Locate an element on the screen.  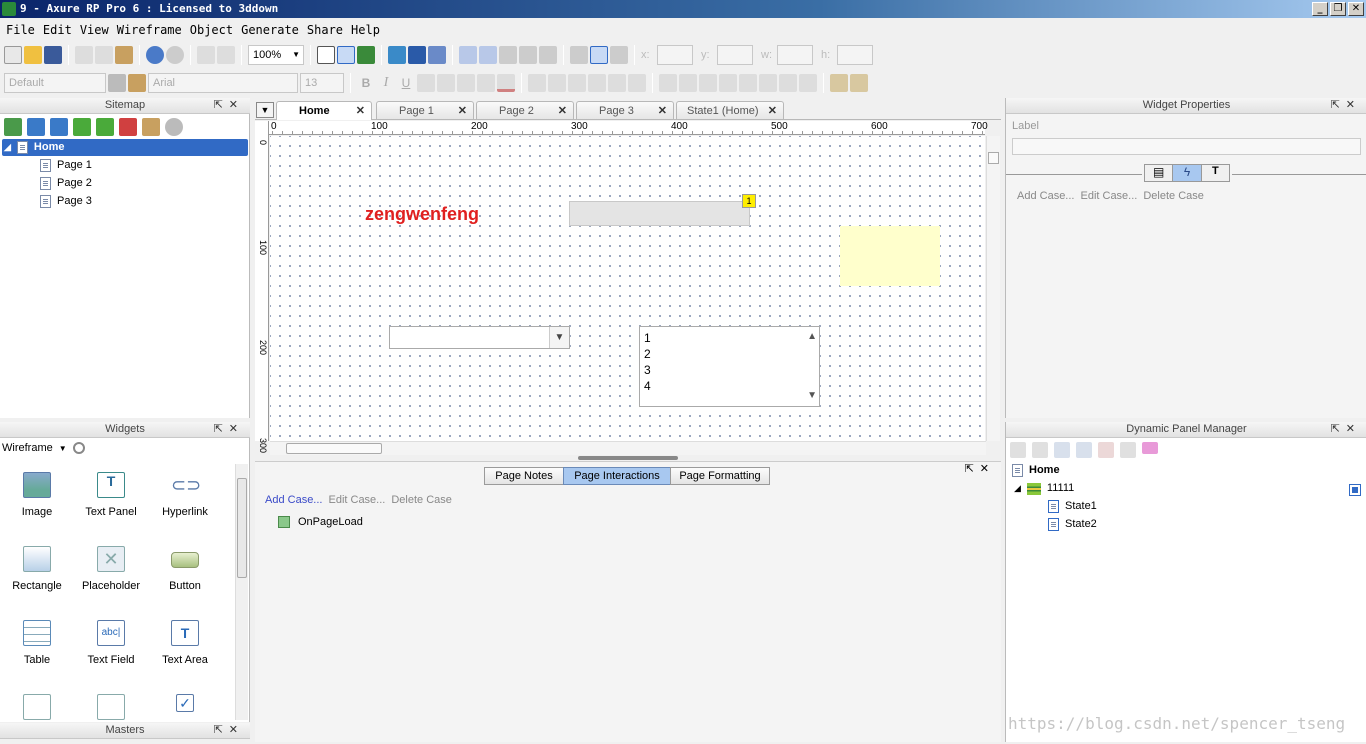
align-bottoms-icon is located at coordinates (768, 83).